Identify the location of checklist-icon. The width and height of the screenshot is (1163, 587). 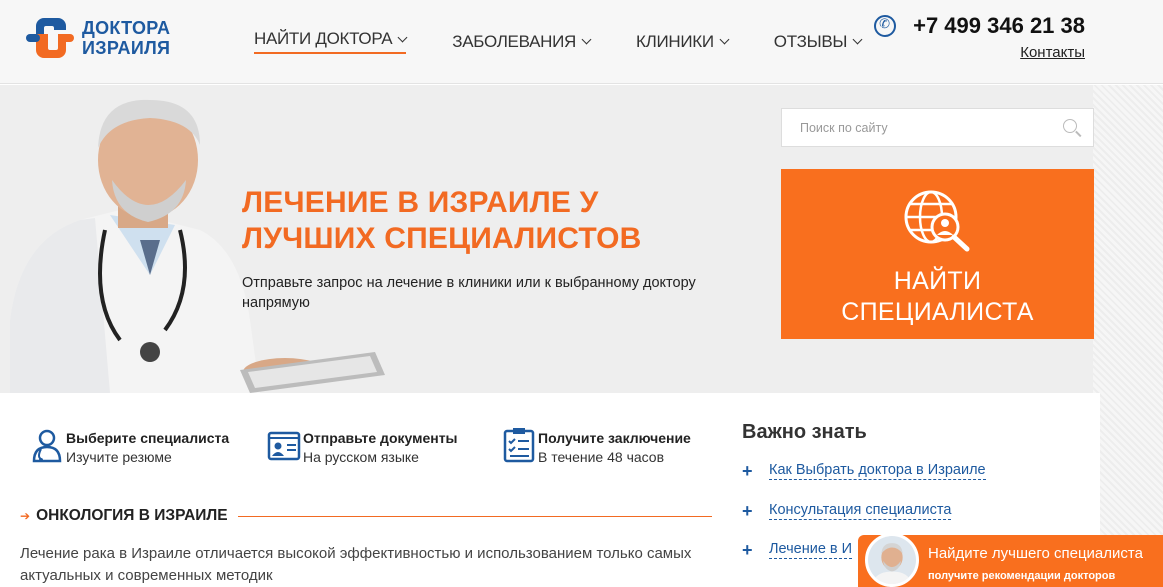
(519, 445).